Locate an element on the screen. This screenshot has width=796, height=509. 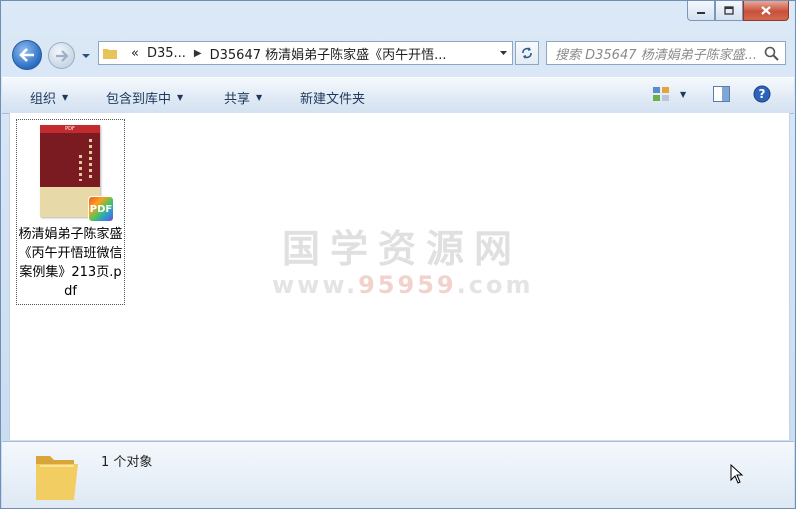
close-icon is located at coordinates (766, 10).